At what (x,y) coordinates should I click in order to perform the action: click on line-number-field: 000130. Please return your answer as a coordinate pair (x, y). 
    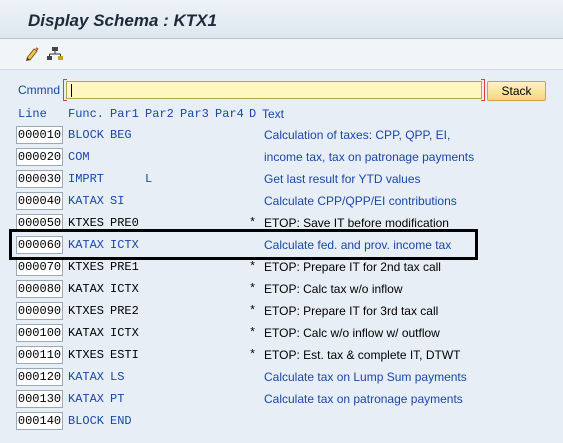
    Looking at the image, I should click on (39, 399).